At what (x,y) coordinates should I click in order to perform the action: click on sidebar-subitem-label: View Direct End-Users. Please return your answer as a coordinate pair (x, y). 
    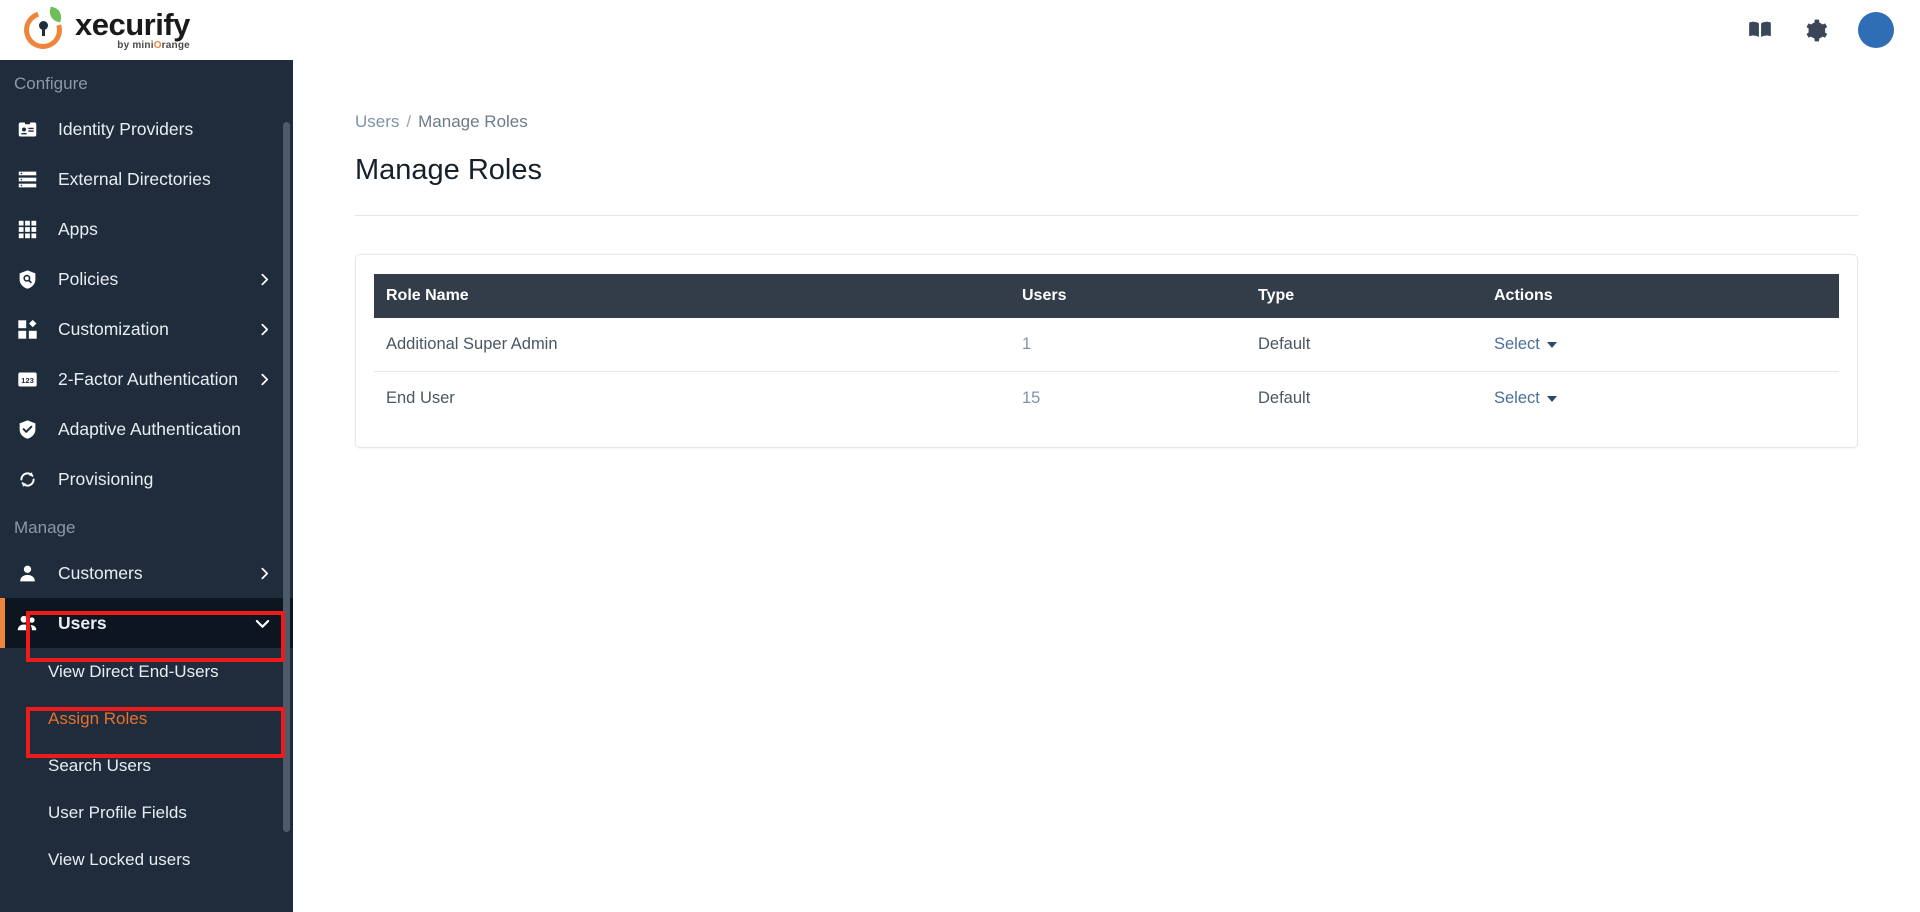
    Looking at the image, I should click on (133, 671).